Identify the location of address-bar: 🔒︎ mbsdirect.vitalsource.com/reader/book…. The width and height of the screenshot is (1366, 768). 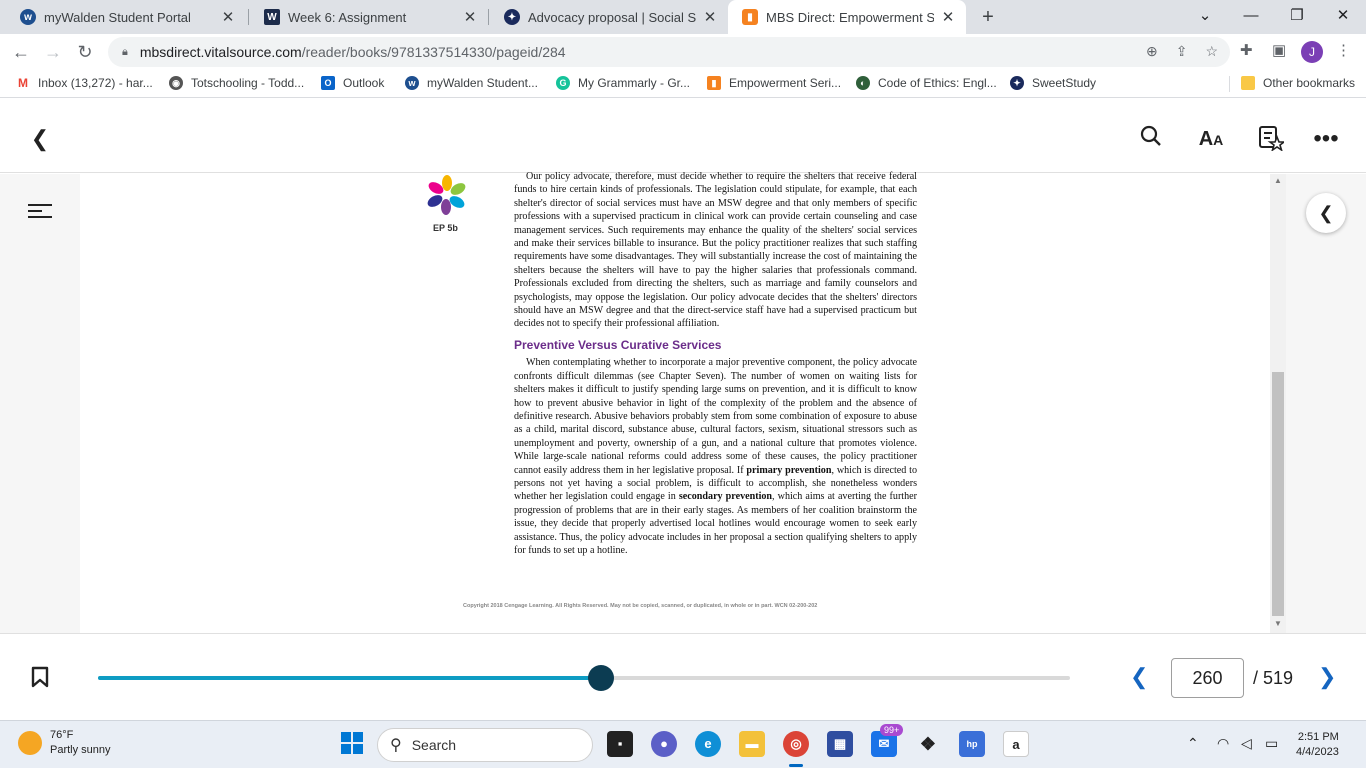
(669, 52).